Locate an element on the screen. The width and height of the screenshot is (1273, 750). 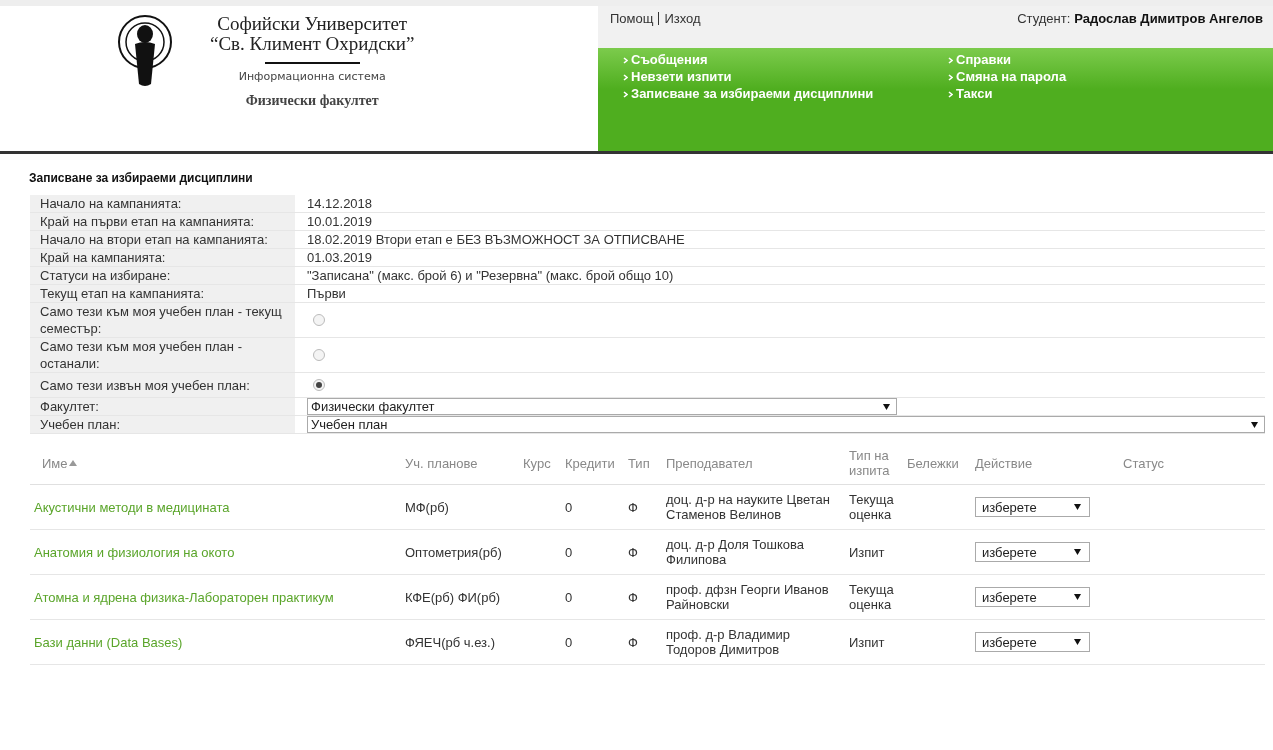
student-label: Студент: is located at coordinates (1044, 18).